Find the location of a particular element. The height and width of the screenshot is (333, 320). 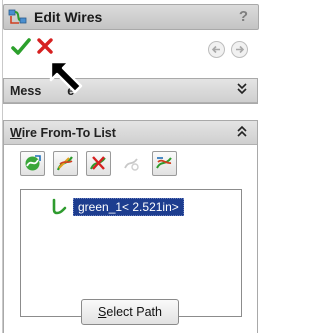

collapse-chevron-icon is located at coordinates (242, 132).